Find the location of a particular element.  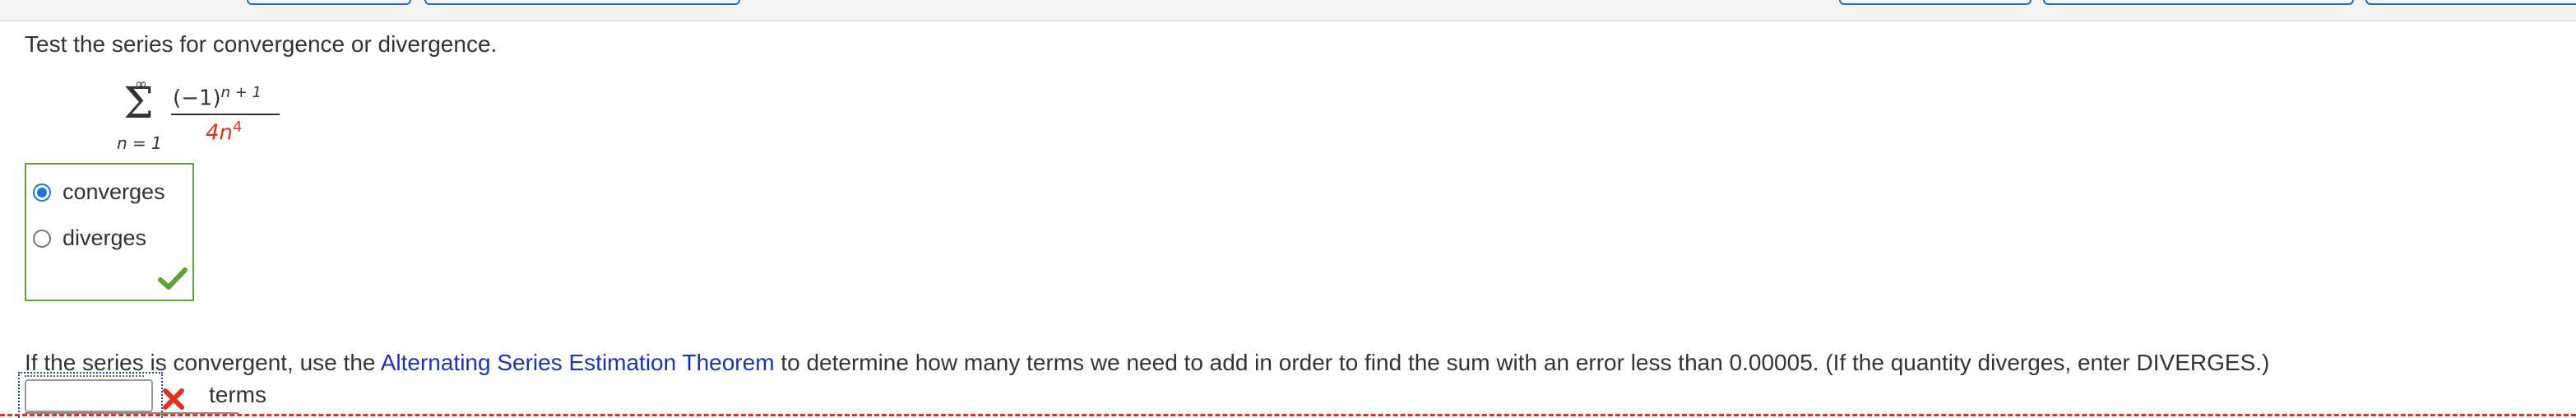

incorrect-indicator-line is located at coordinates (1288, 415).